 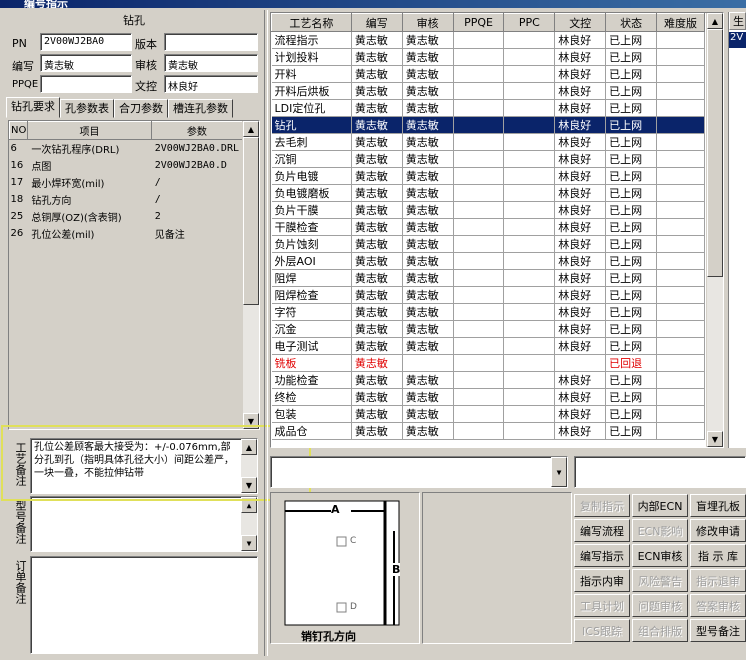 What do you see at coordinates (311, 57) in the screenshot?
I see `cell-process: 计划投料` at bounding box center [311, 57].